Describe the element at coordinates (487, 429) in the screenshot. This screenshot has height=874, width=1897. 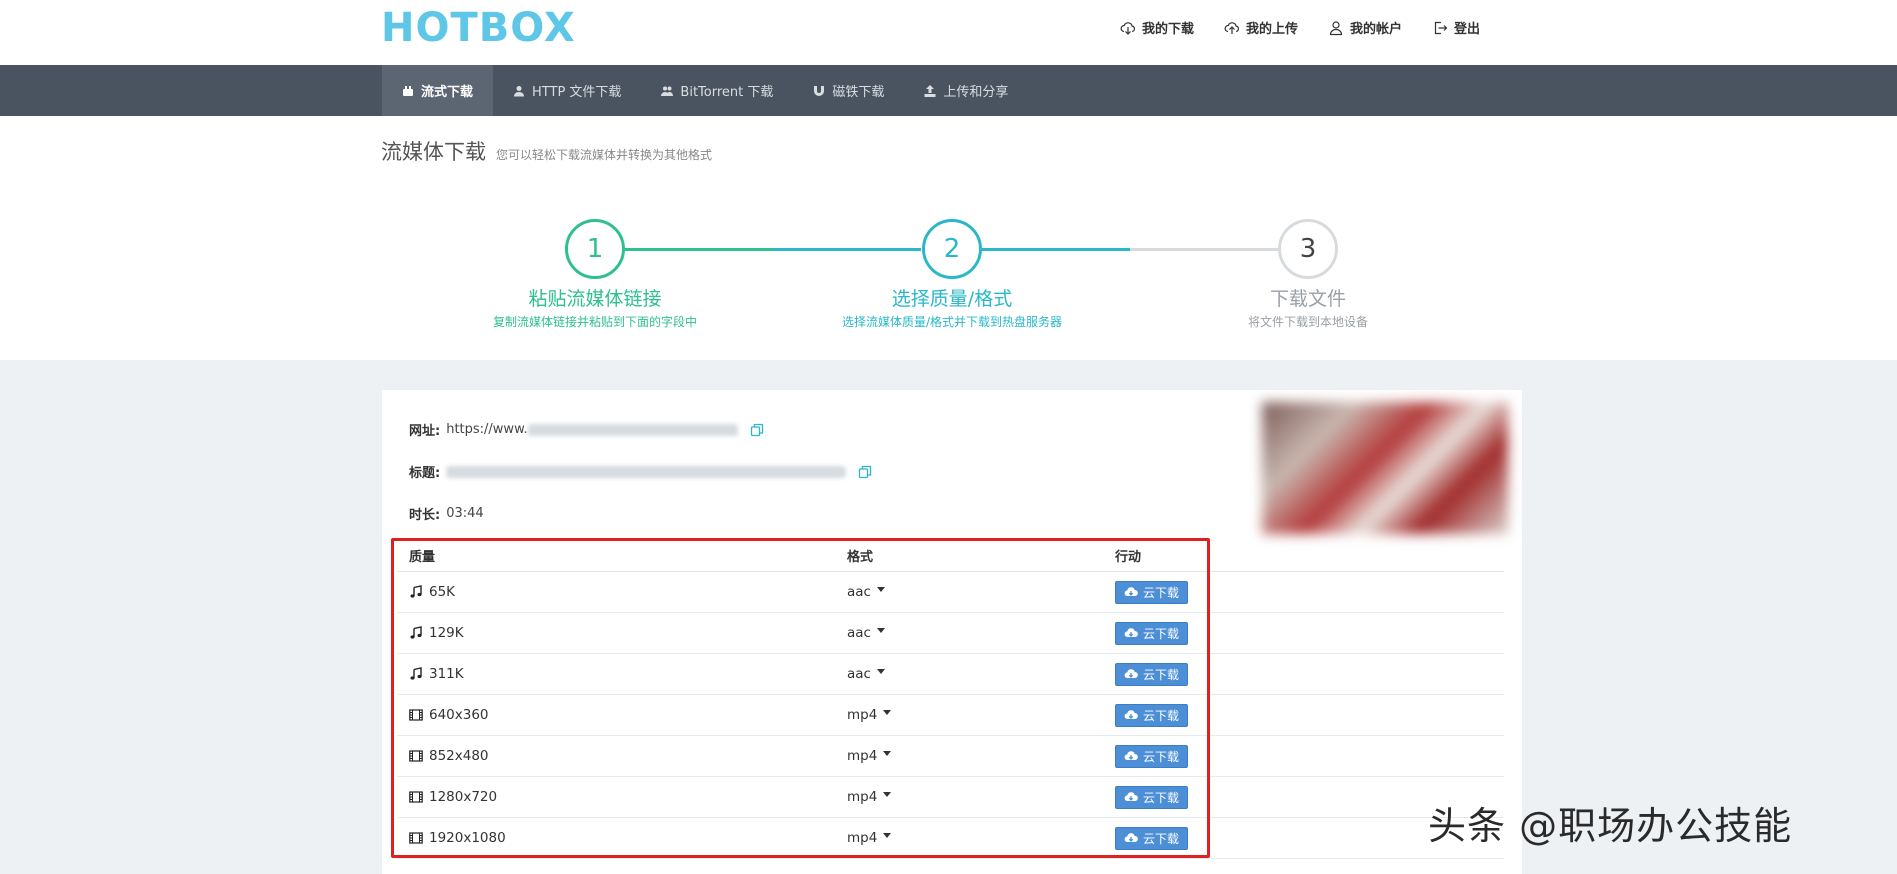
I see `url-value: https://www.` at that location.